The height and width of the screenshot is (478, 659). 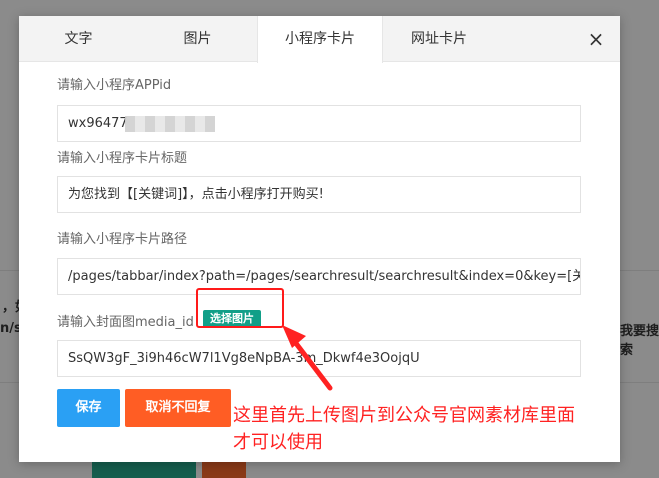 I want to click on save-button: 保存, so click(x=88, y=408).